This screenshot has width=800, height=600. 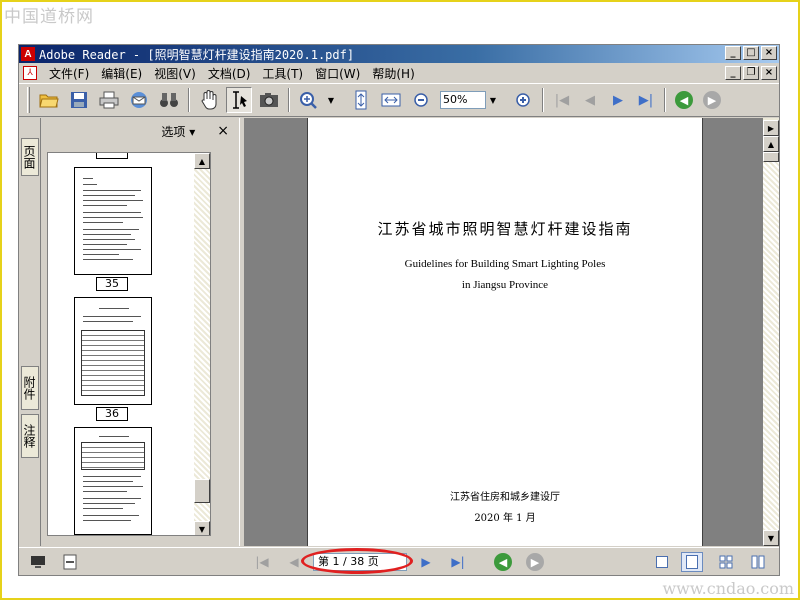 I want to click on first-page-icon: |◀, so click(x=562, y=100).